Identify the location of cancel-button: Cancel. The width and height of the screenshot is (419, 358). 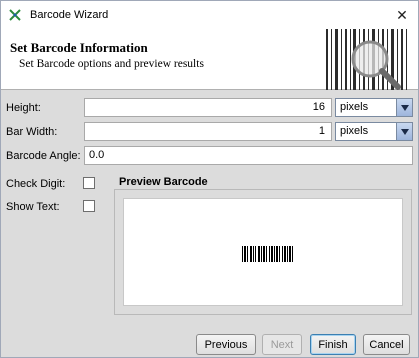
(386, 344).